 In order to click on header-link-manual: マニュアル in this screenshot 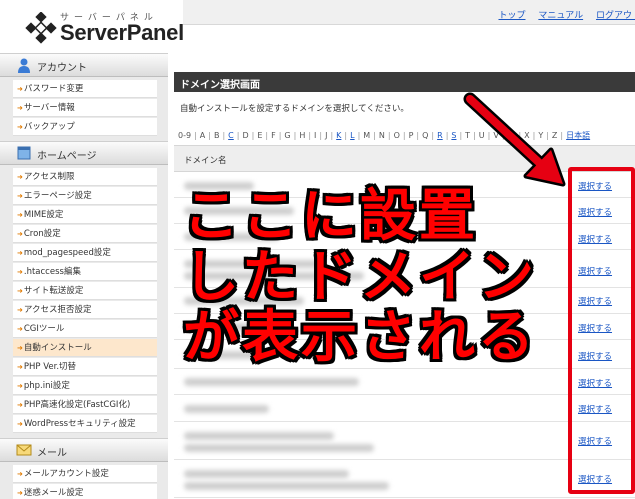, I will do `click(560, 16)`.